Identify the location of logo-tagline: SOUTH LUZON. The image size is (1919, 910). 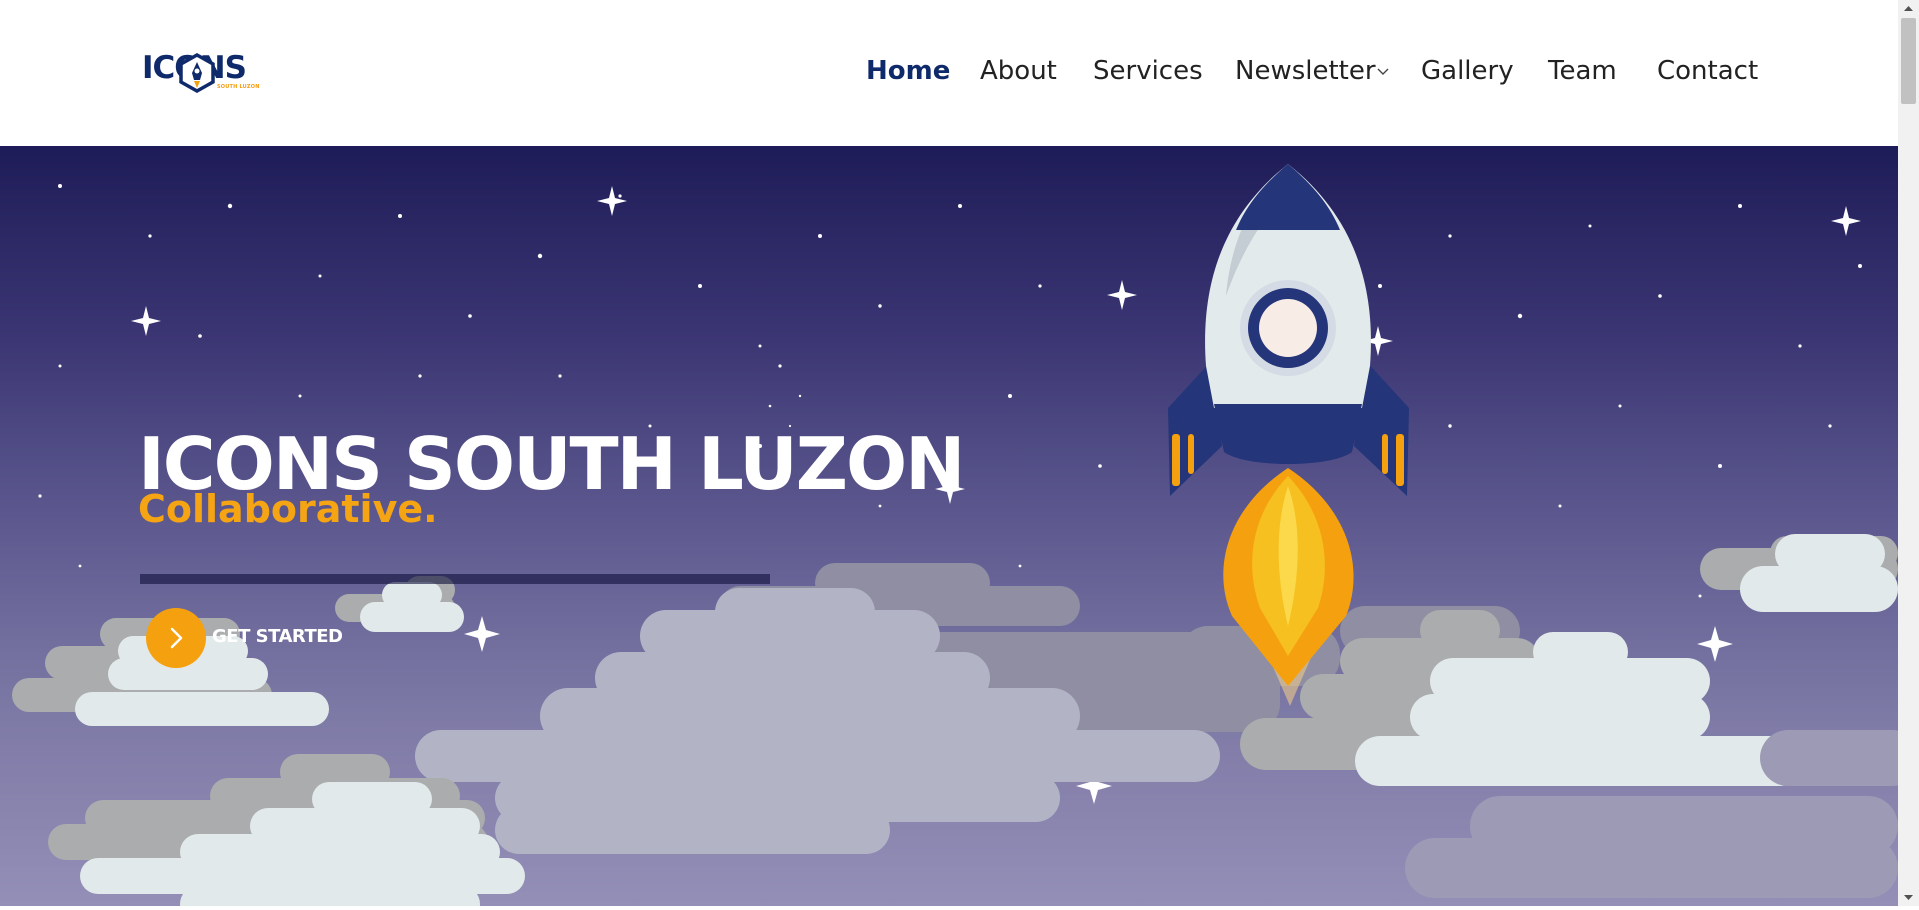
(238, 87).